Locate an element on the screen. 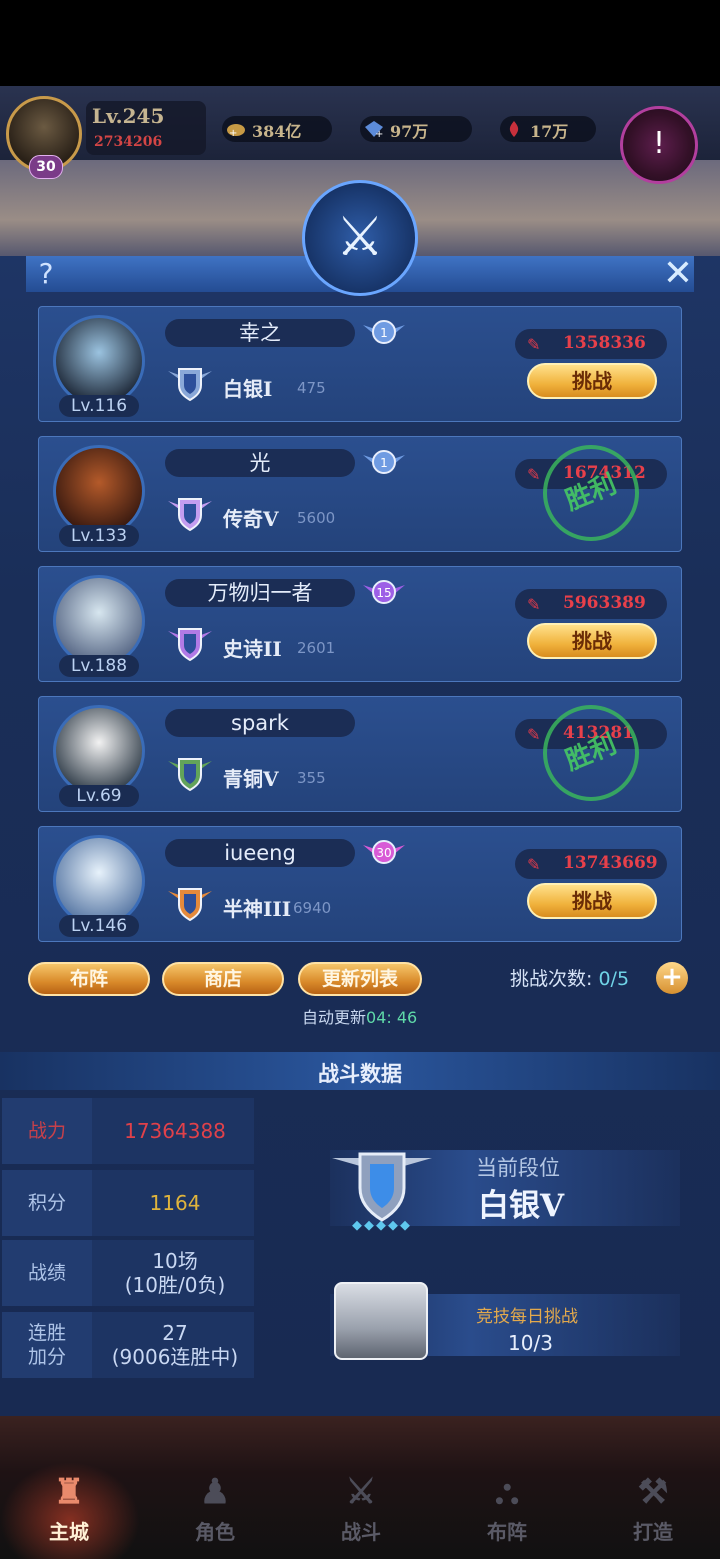 This screenshot has width=720, height=1559. gold-icon: + is located at coordinates (236, 131).